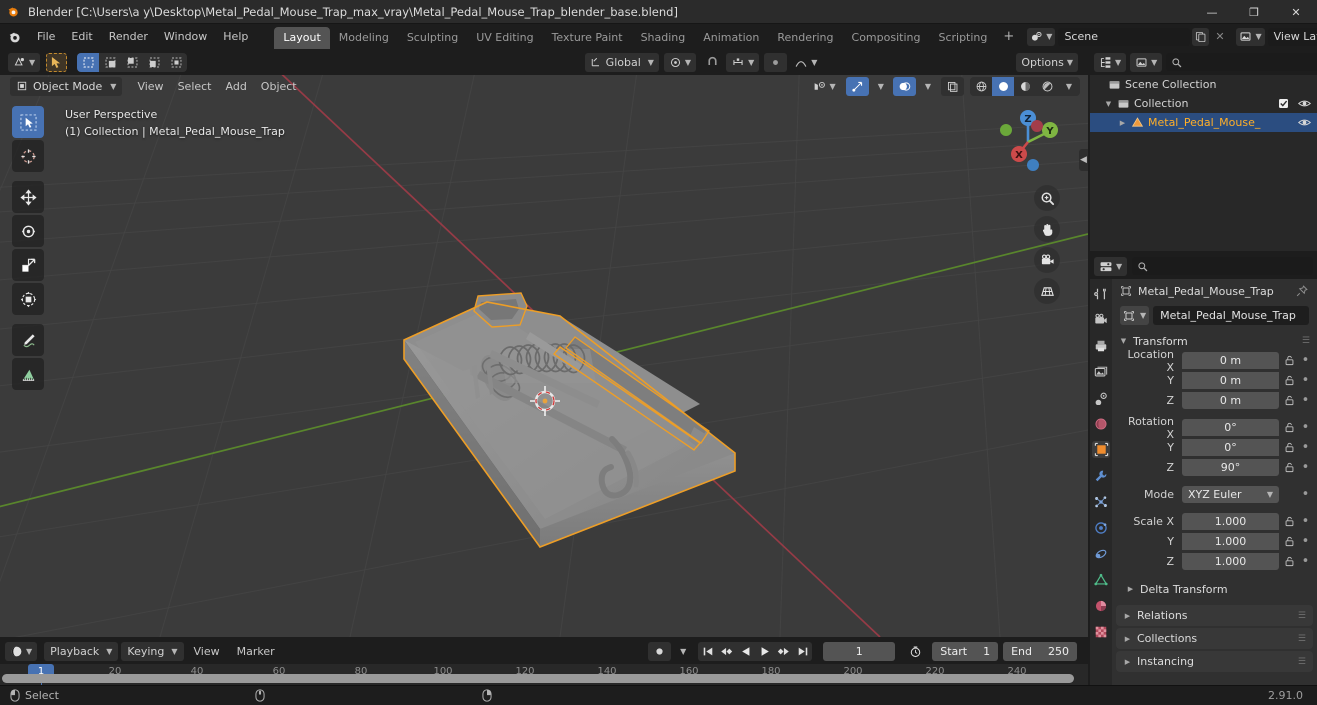  What do you see at coordinates (859, 651) in the screenshot?
I see `current-frame-field: 1` at bounding box center [859, 651].